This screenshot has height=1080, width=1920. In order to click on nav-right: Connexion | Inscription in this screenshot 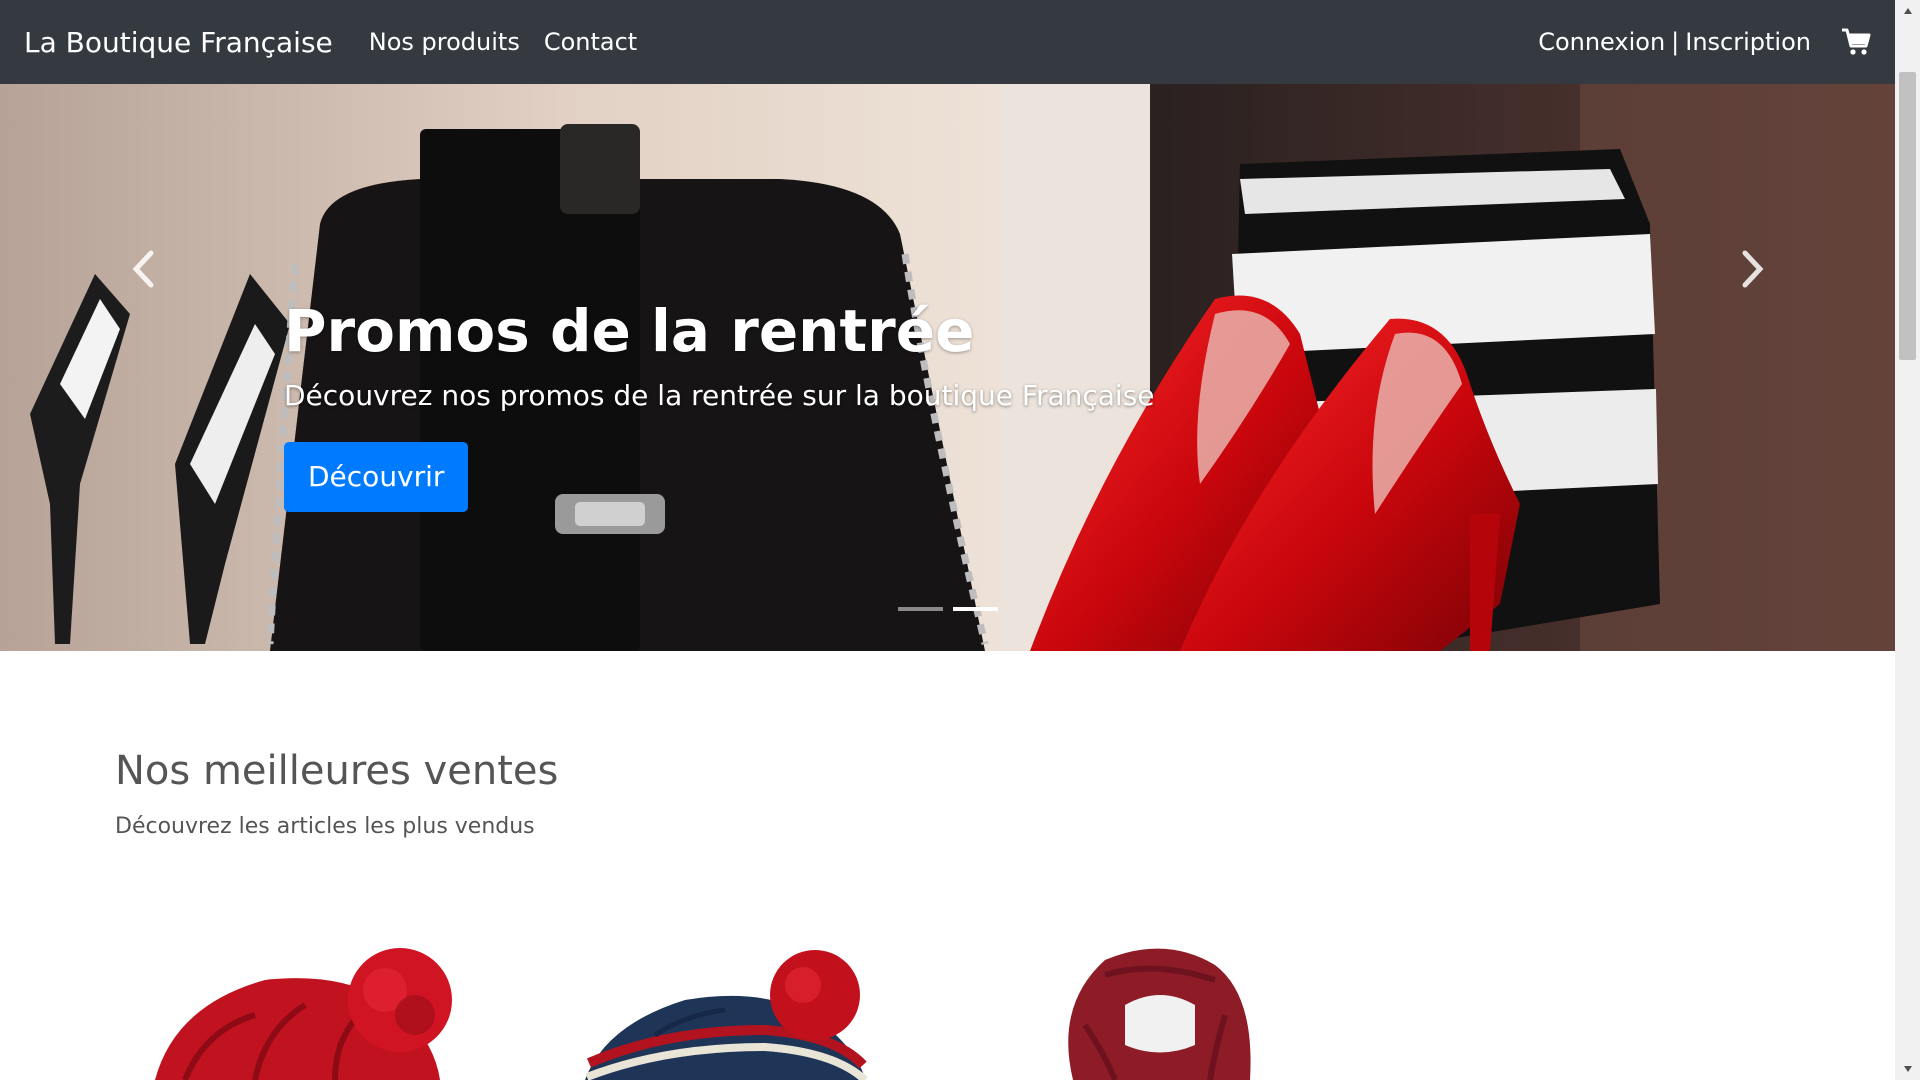, I will do `click(1704, 42)`.